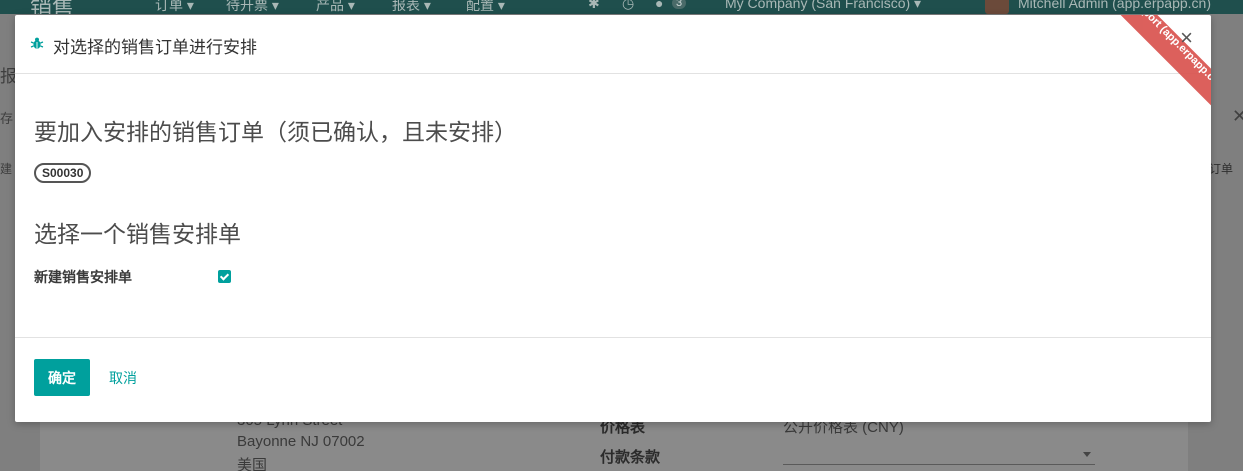 This screenshot has height=471, width=1243. I want to click on bg-payment-terms-label: 付款条款, so click(630, 457).